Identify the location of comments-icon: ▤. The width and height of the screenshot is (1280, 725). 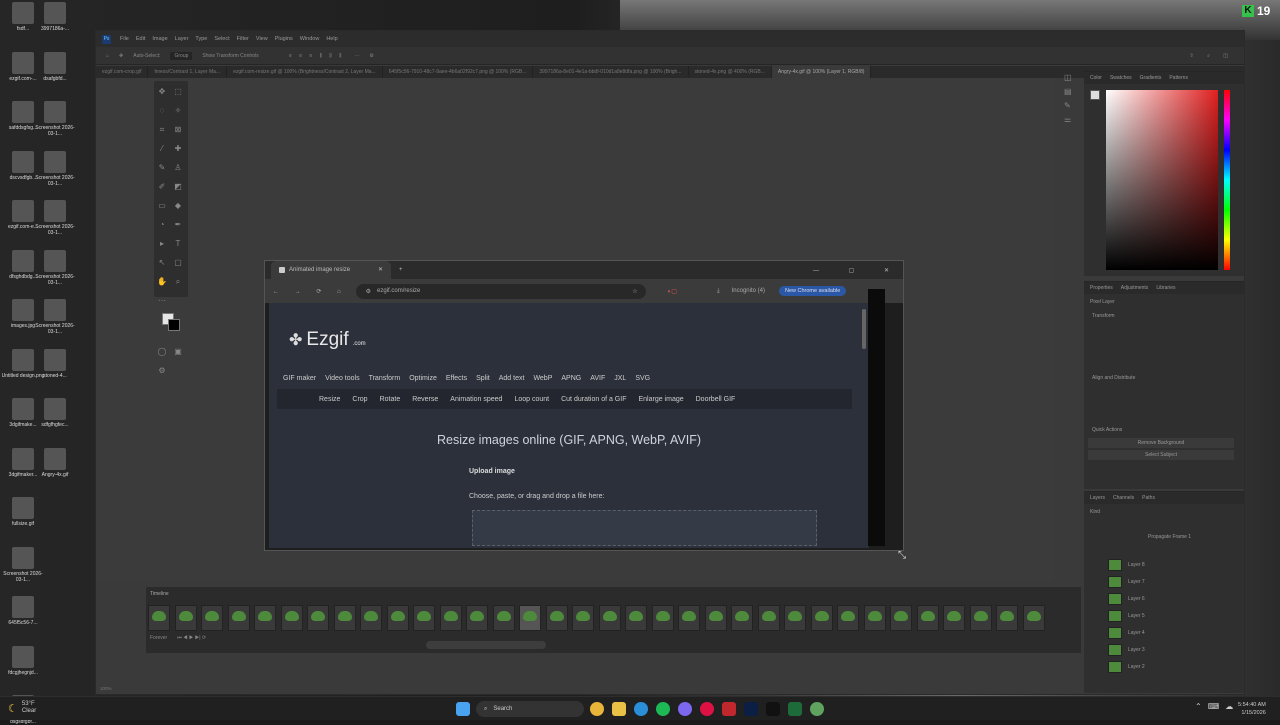
(1072, 92).